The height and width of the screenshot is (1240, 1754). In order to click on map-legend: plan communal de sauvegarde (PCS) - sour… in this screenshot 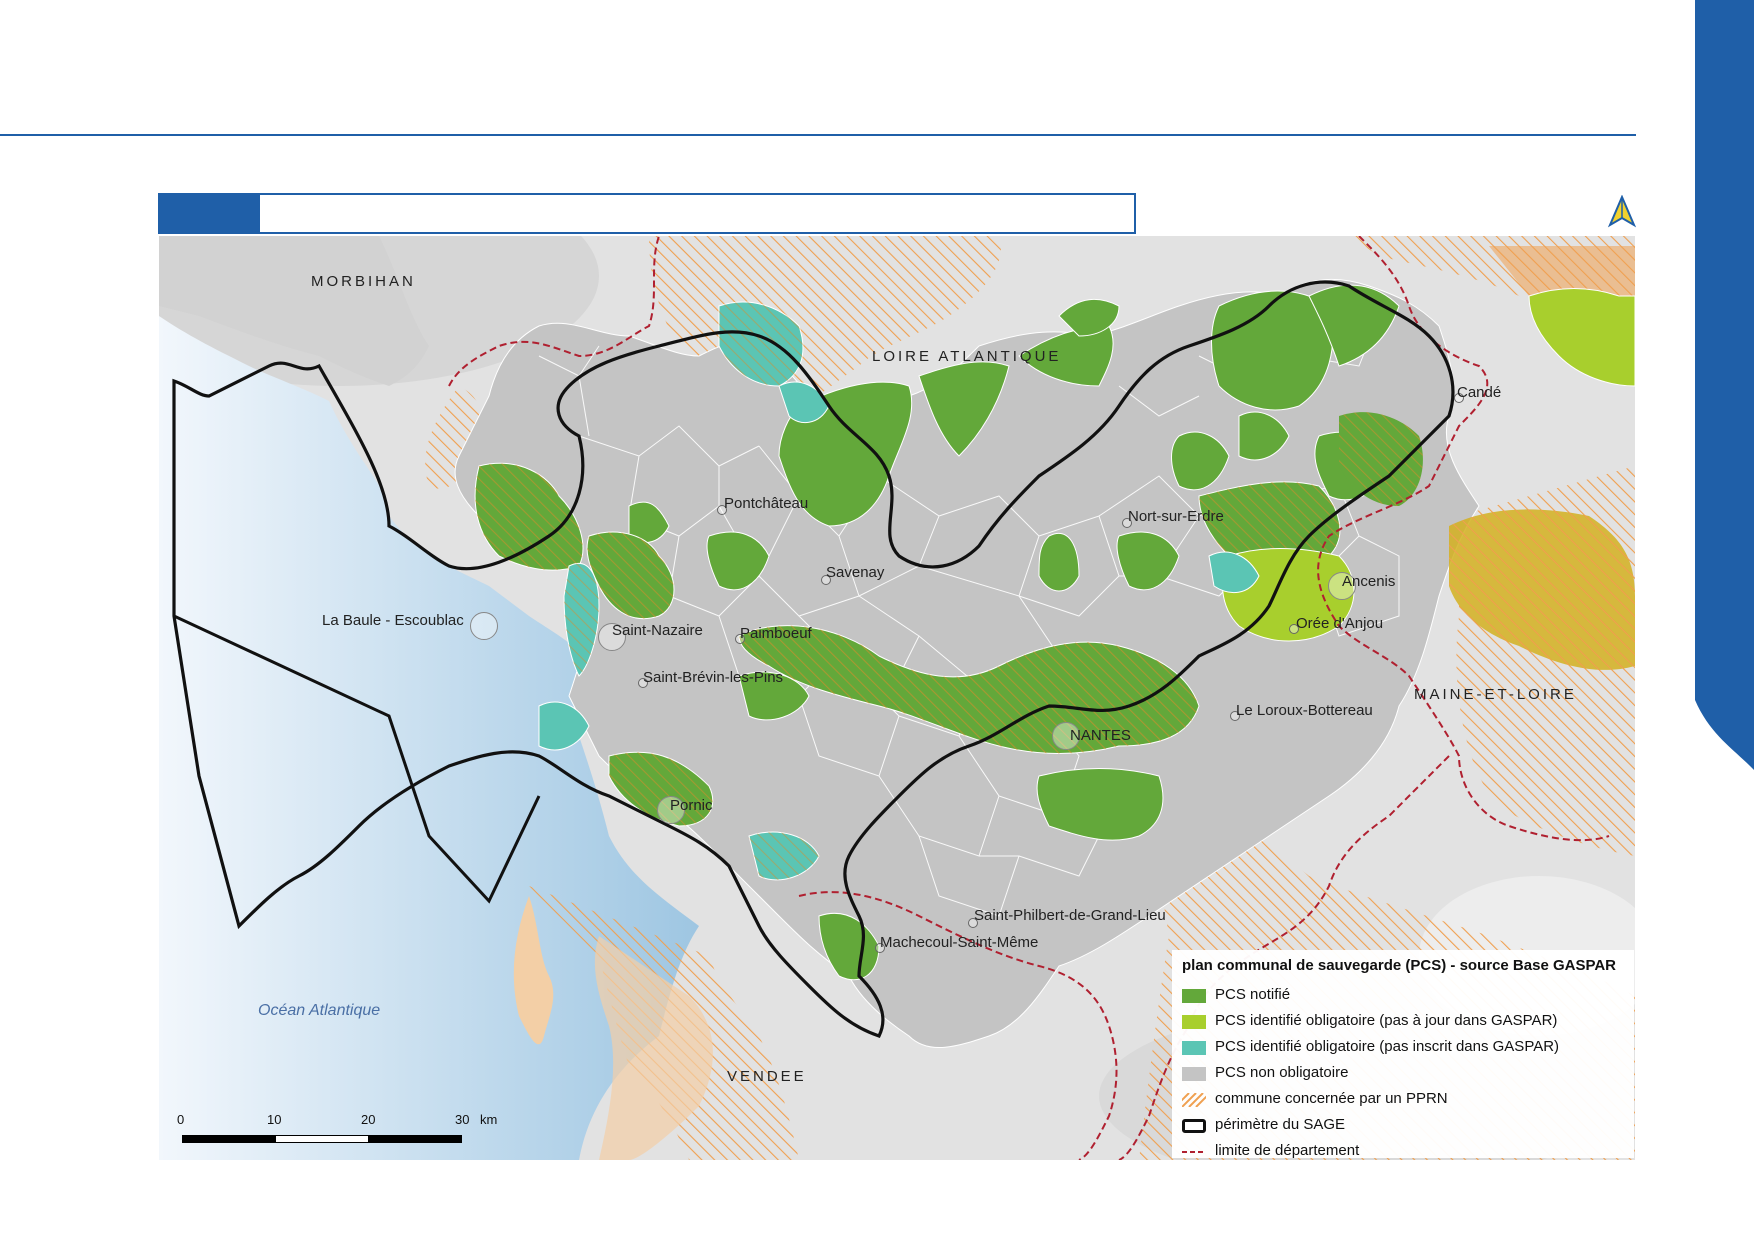, I will do `click(1403, 1054)`.